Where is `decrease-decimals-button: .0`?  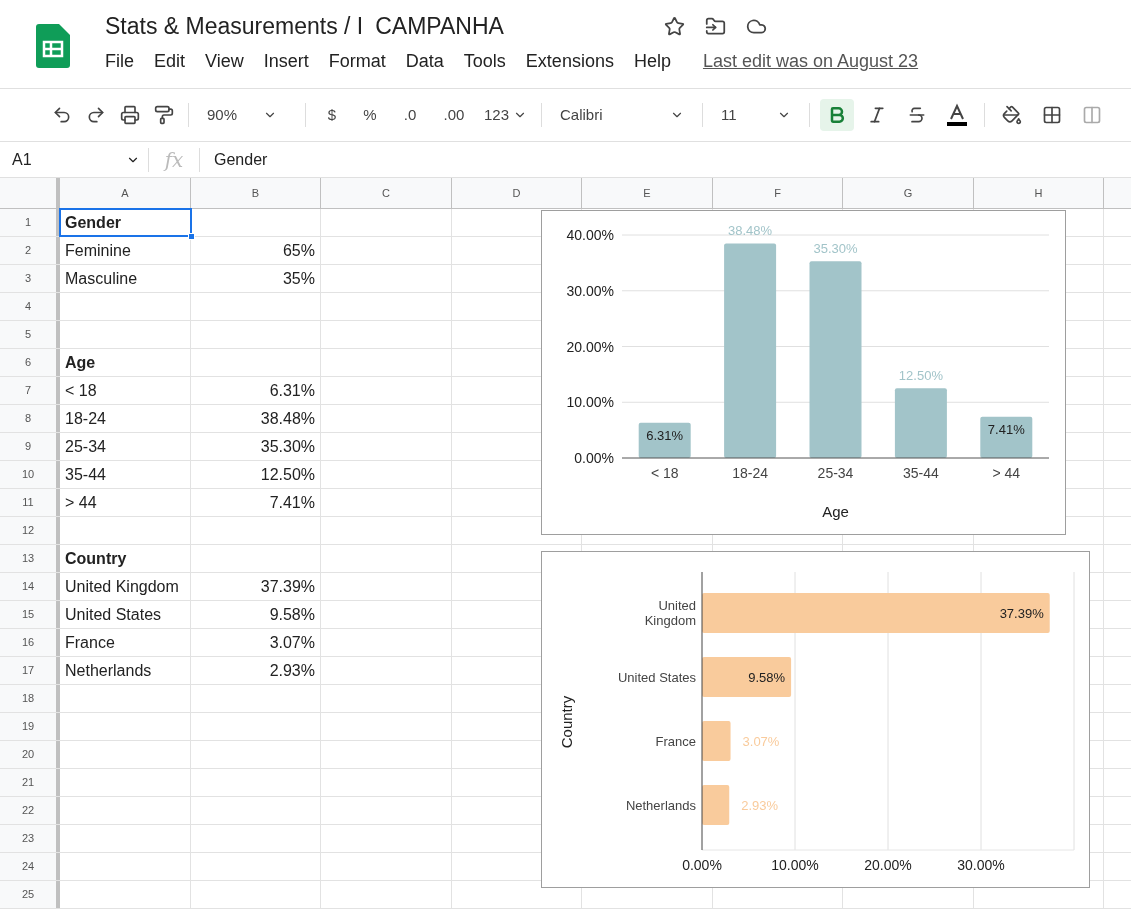
decrease-decimals-button: .0 is located at coordinates (410, 115).